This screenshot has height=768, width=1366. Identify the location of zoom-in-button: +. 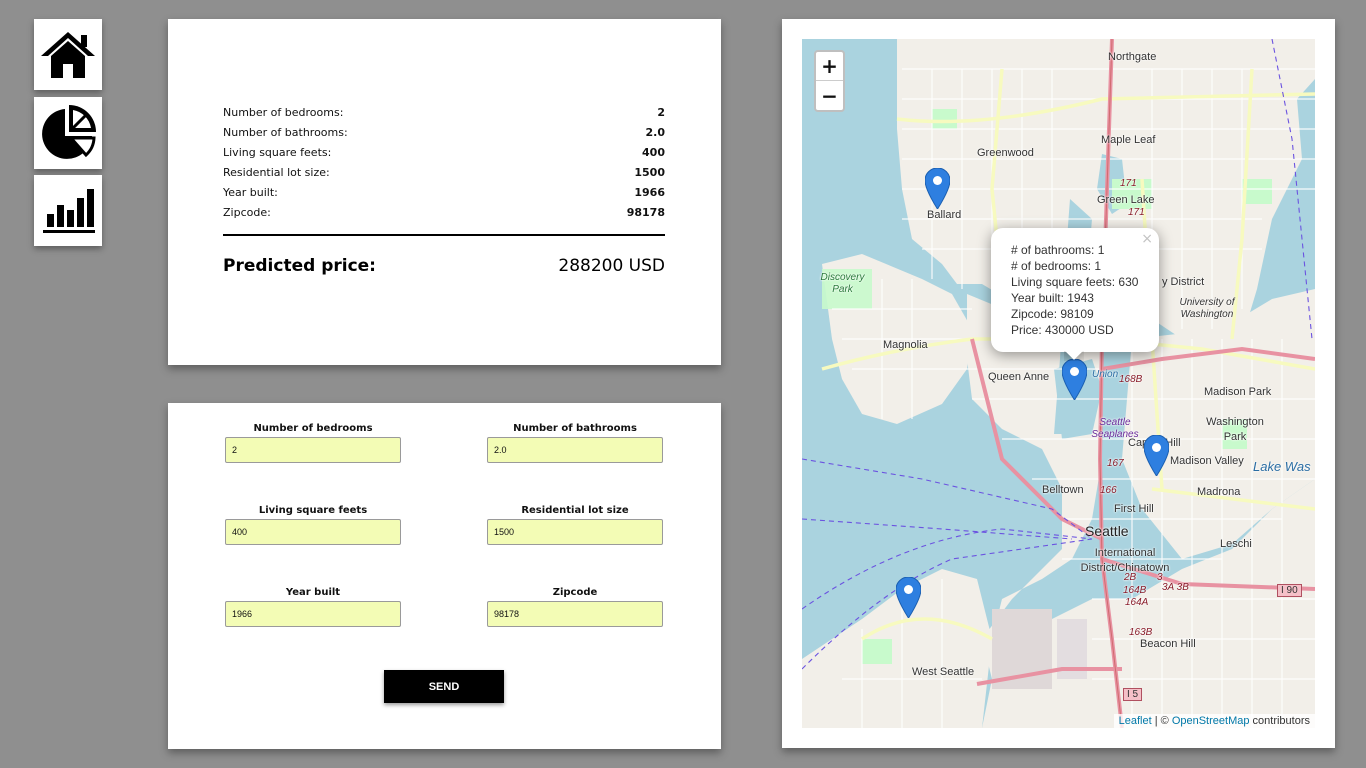
(829, 66).